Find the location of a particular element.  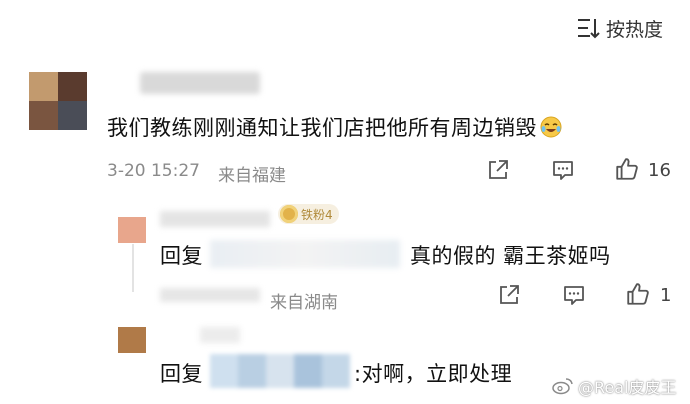

reply-text: 真的假的 霸王茶姬吗 is located at coordinates (510, 256).